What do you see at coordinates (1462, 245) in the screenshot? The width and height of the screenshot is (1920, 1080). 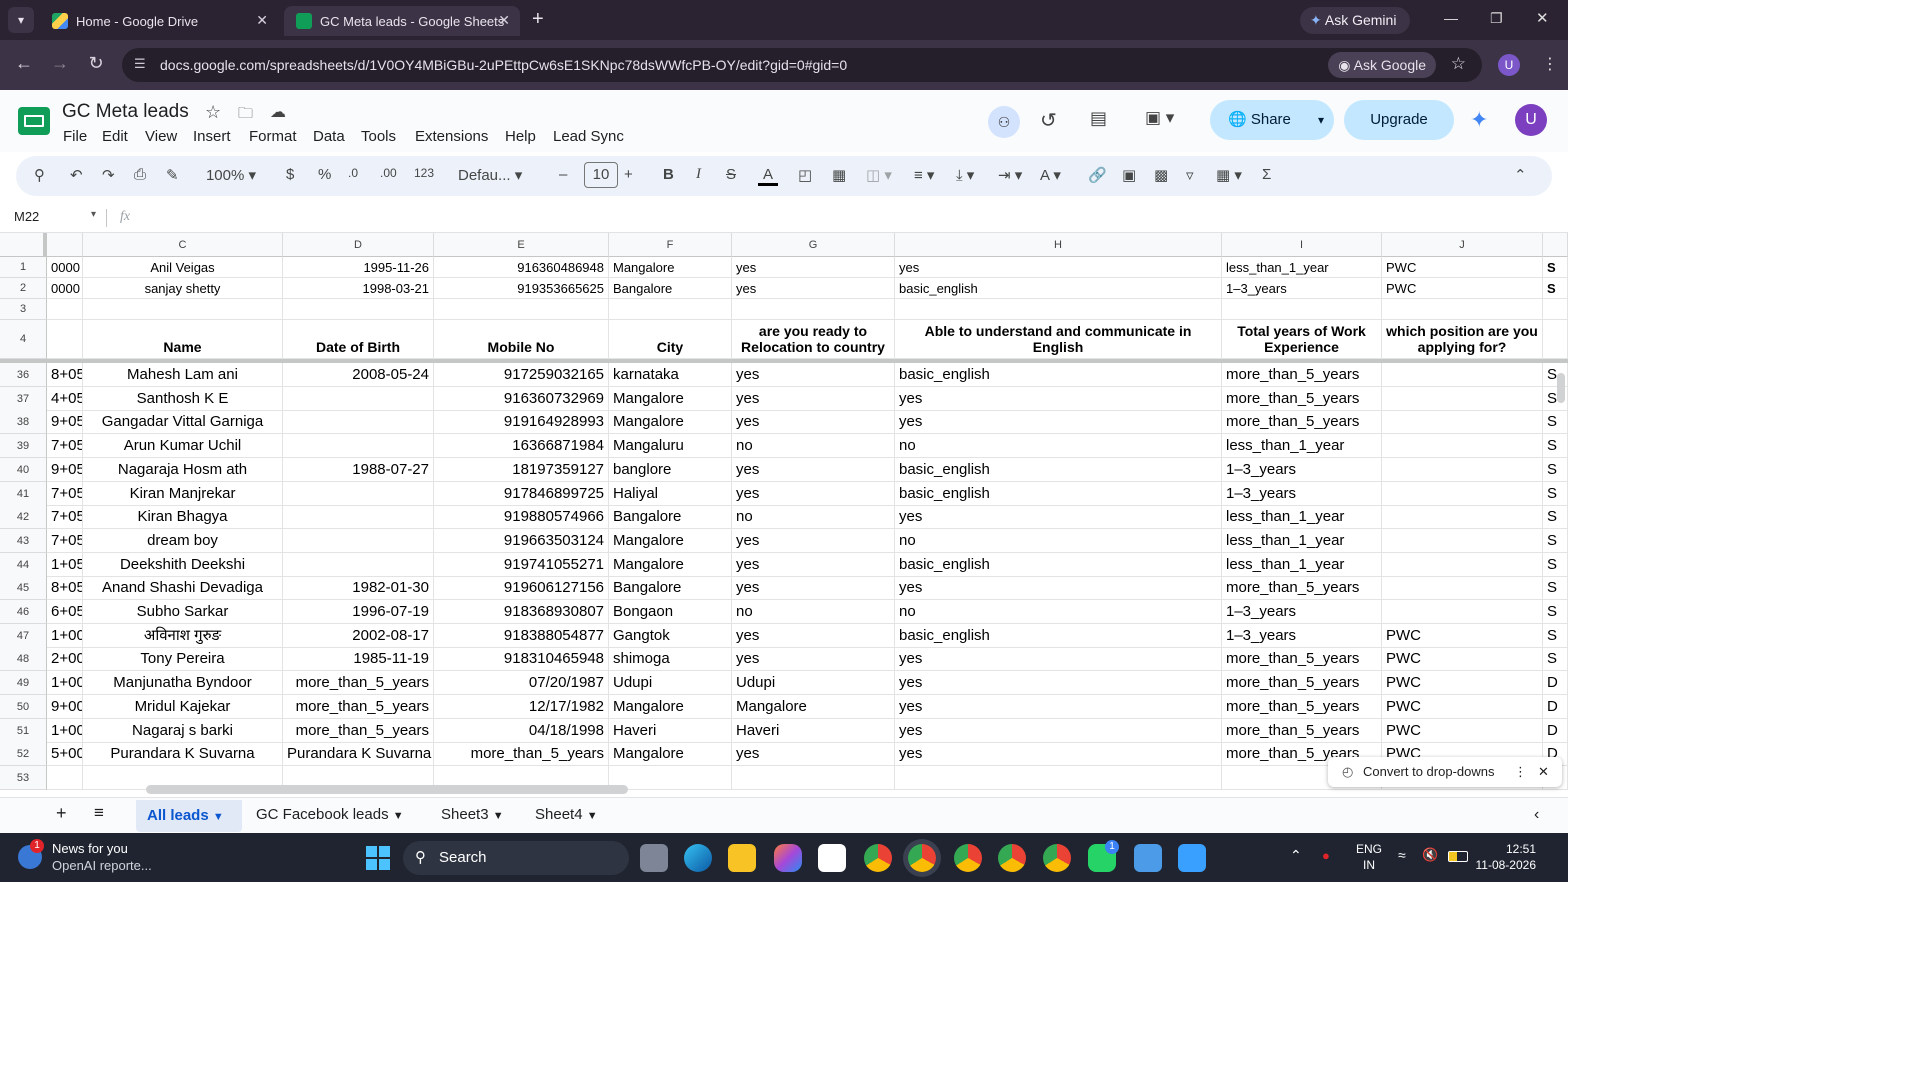 I see `col-header-j: J` at bounding box center [1462, 245].